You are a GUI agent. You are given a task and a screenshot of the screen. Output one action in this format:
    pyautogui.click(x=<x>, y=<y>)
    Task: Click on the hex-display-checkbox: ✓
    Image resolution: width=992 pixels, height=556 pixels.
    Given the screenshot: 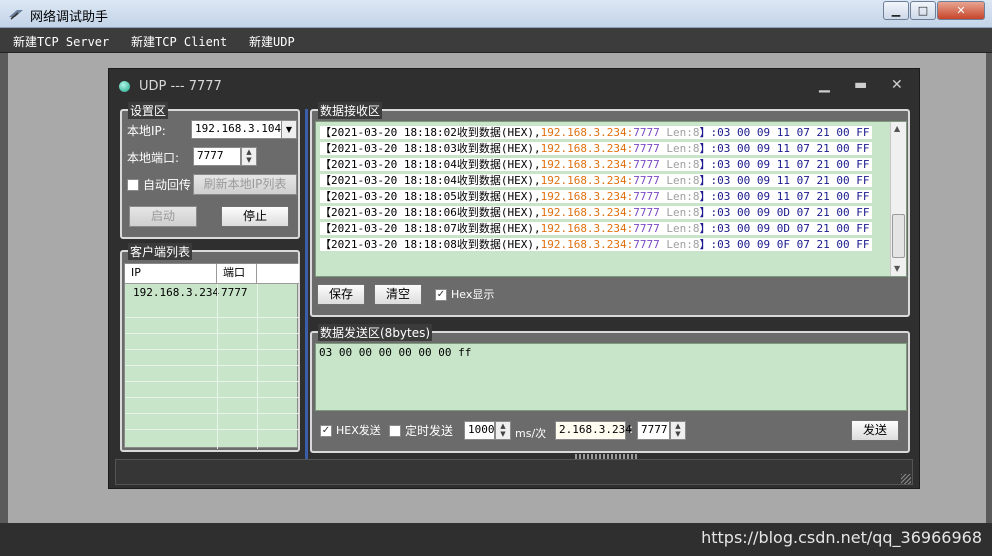 What is the action you would take?
    pyautogui.click(x=441, y=295)
    